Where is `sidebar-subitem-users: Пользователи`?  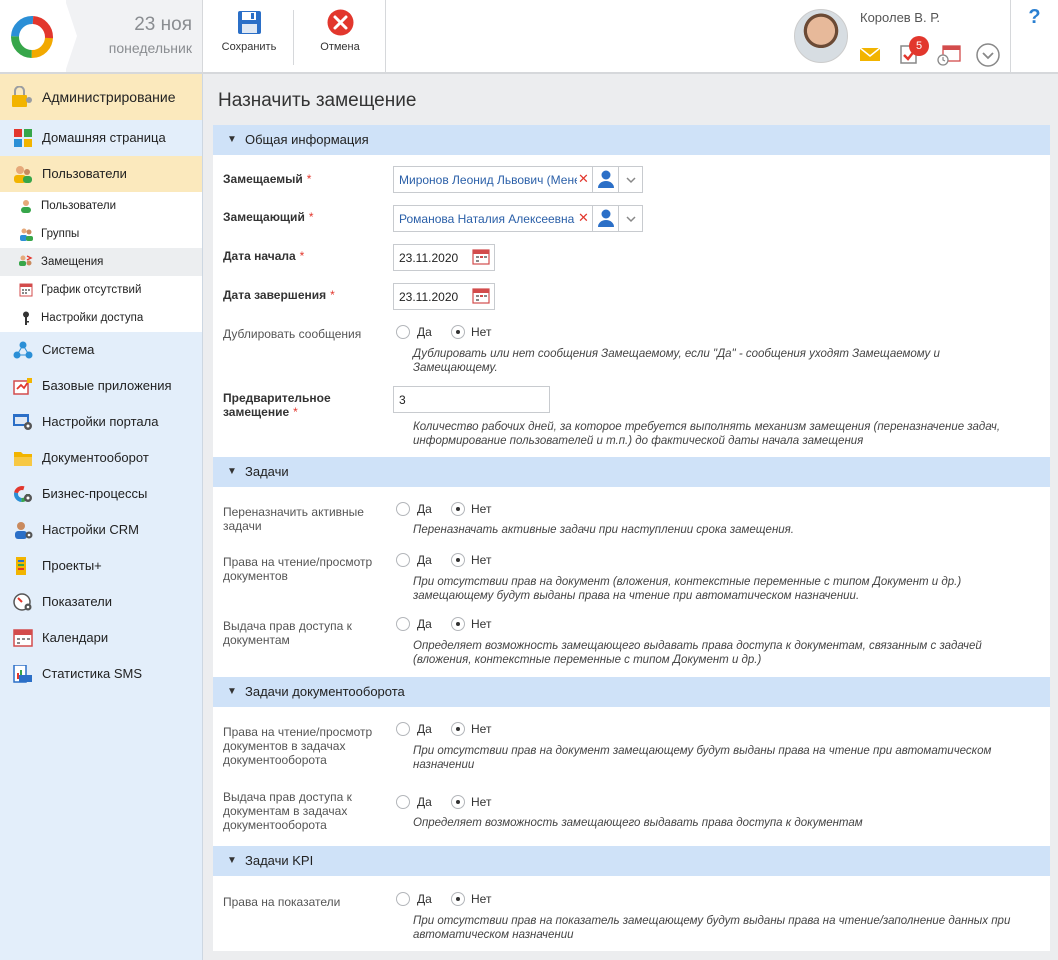
sidebar-subitem-users: Пользователи is located at coordinates (101, 206).